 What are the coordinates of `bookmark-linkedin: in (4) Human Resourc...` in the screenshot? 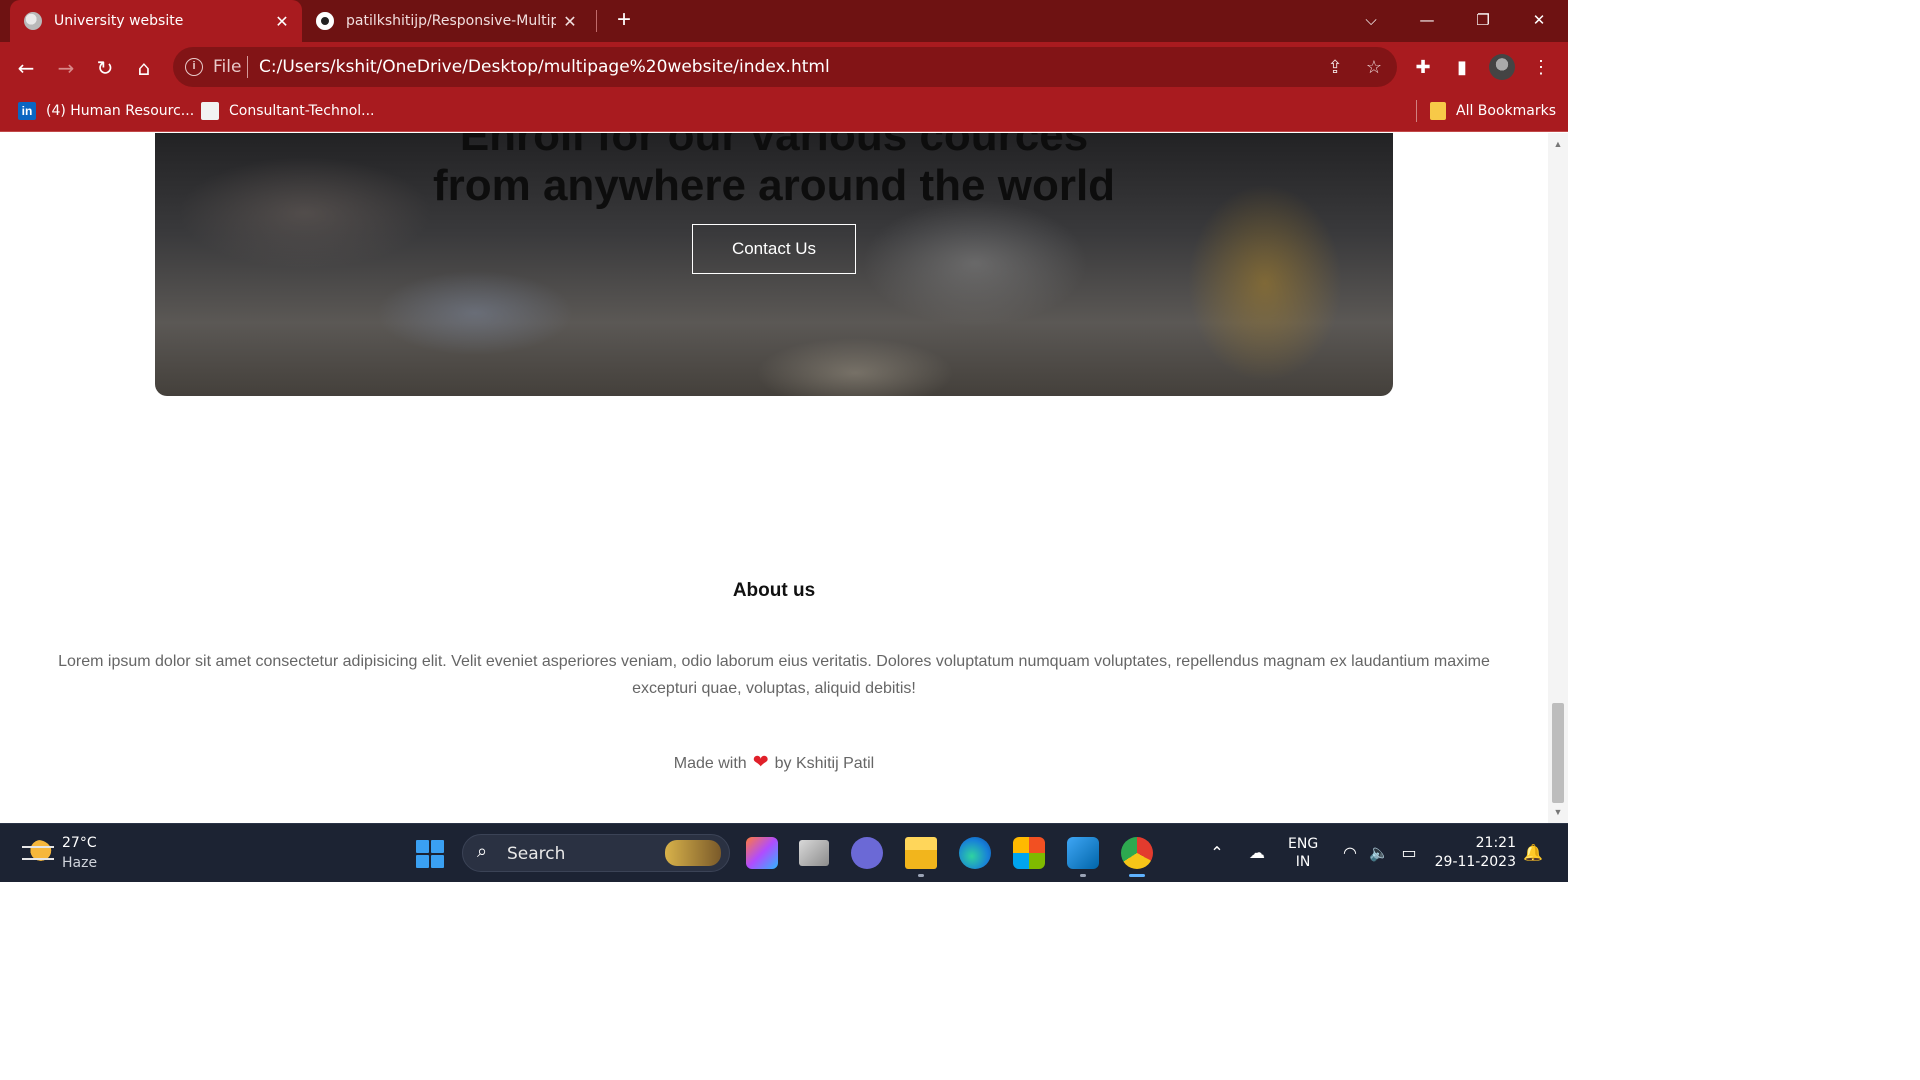 It's located at (106, 111).